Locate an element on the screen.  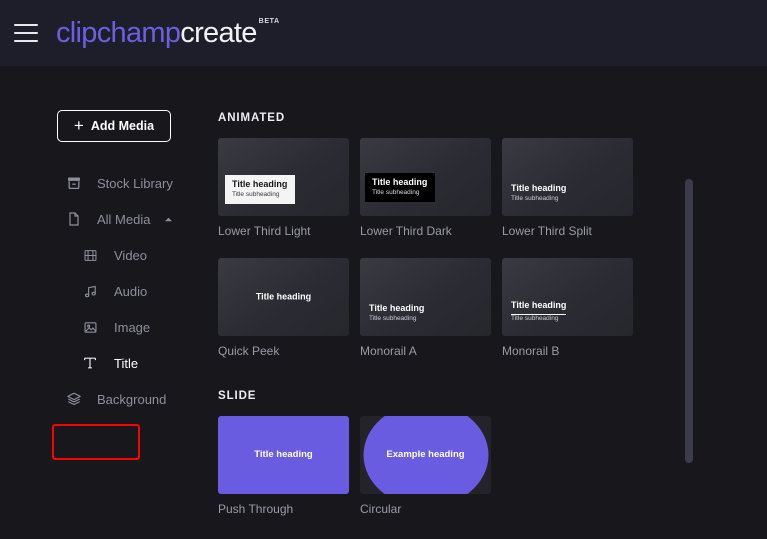
hamburger-menu-icon is located at coordinates (26, 33).